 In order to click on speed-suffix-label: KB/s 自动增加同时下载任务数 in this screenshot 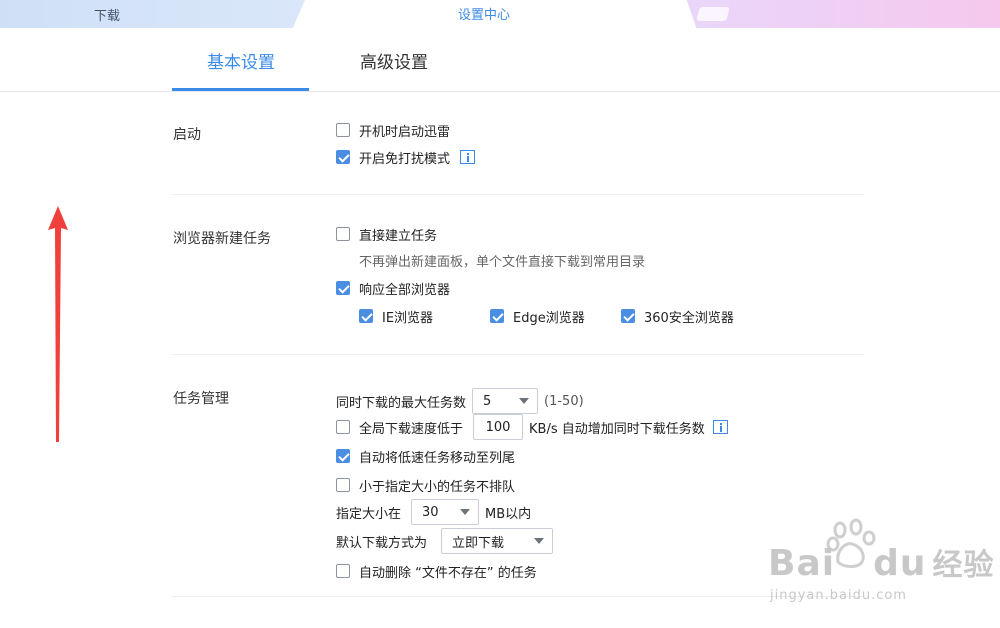, I will do `click(617, 429)`.